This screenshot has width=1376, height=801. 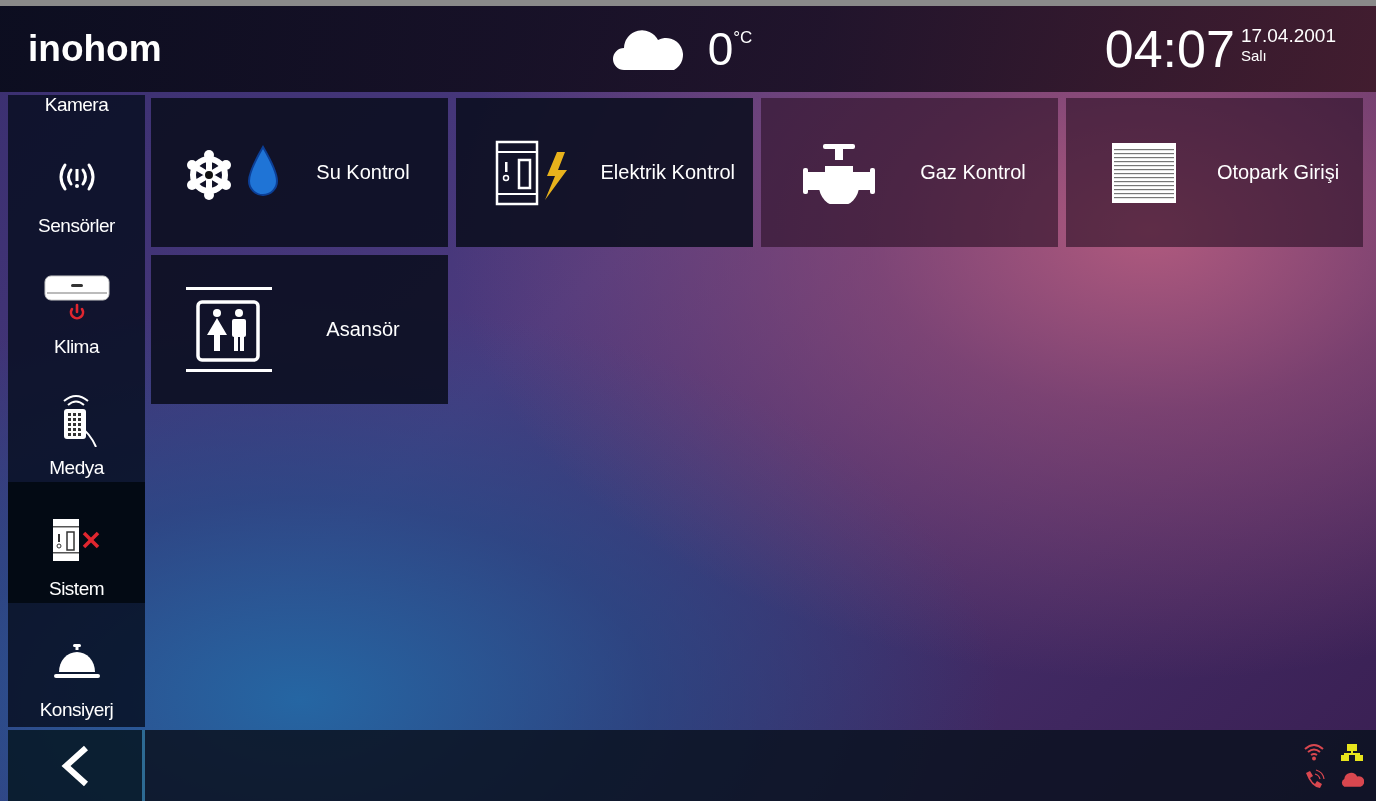 What do you see at coordinates (299, 172) in the screenshot?
I see `control-tile: Su Kontrol` at bounding box center [299, 172].